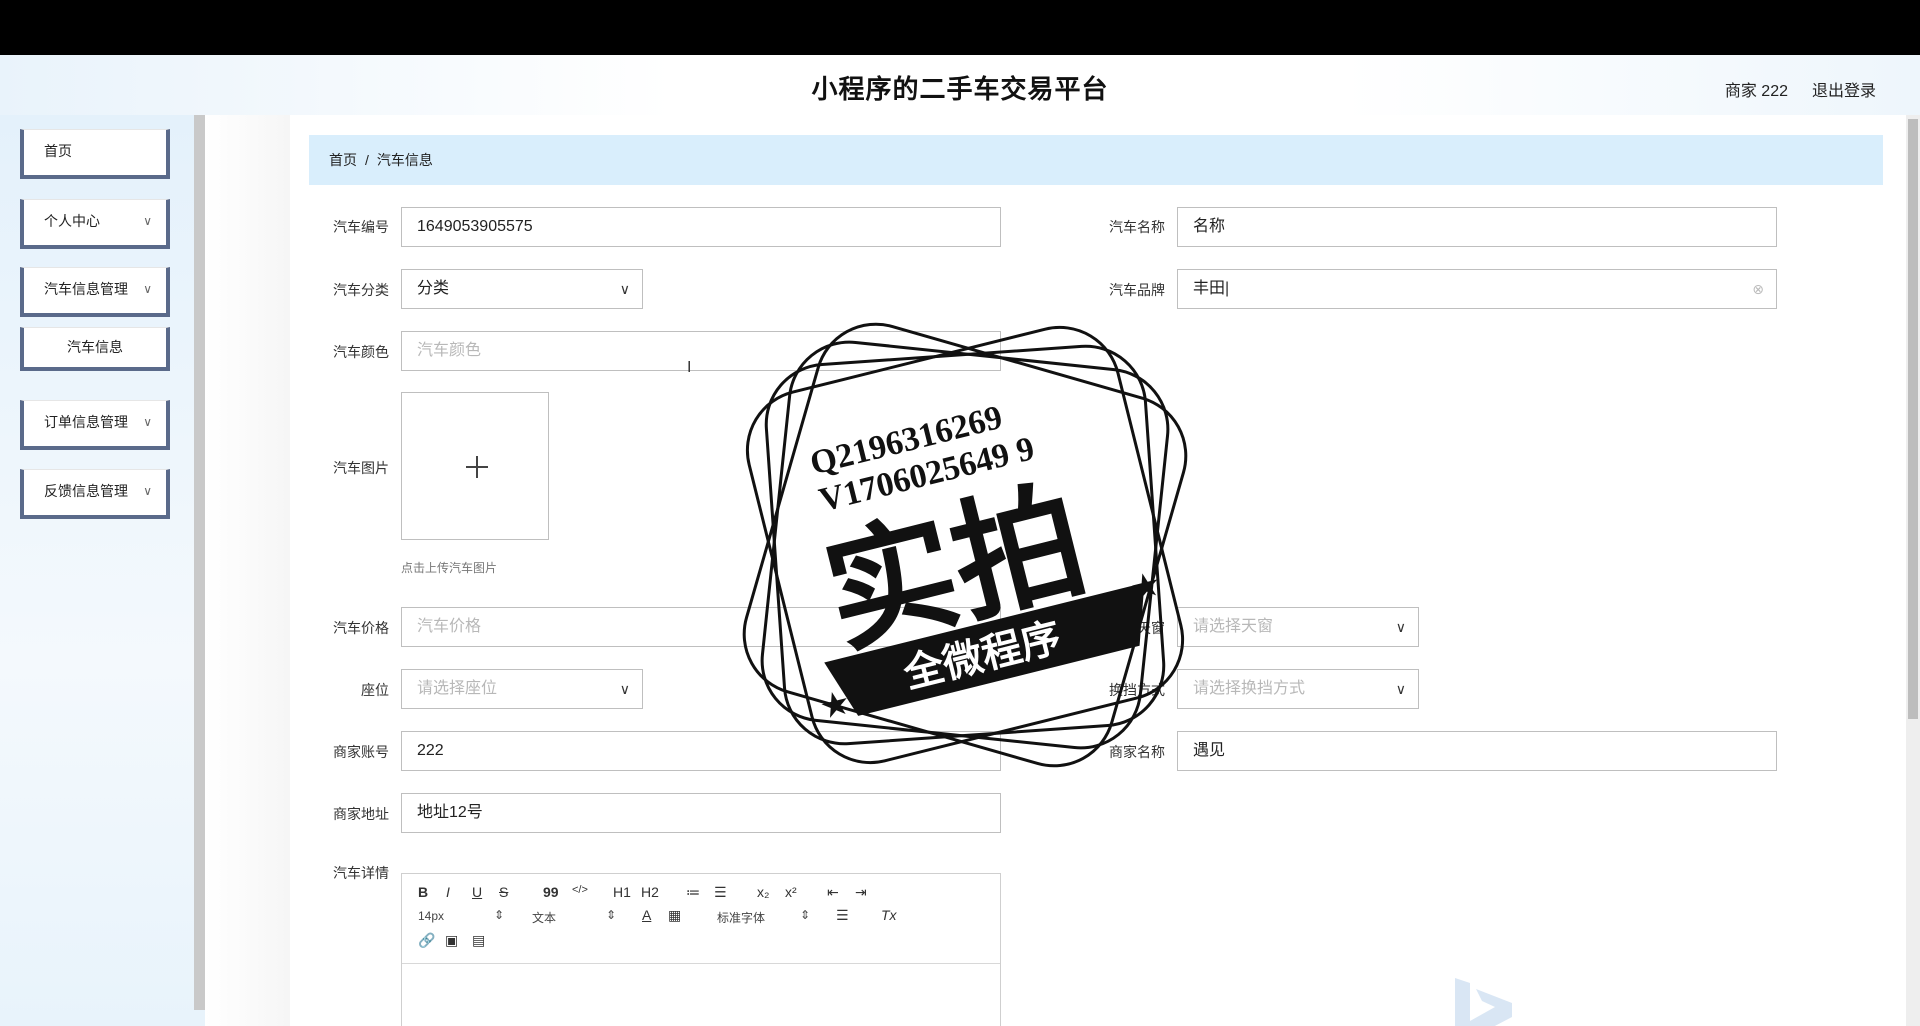  Describe the element at coordinates (451, 940) in the screenshot. I see `image-icon: ▣` at that location.